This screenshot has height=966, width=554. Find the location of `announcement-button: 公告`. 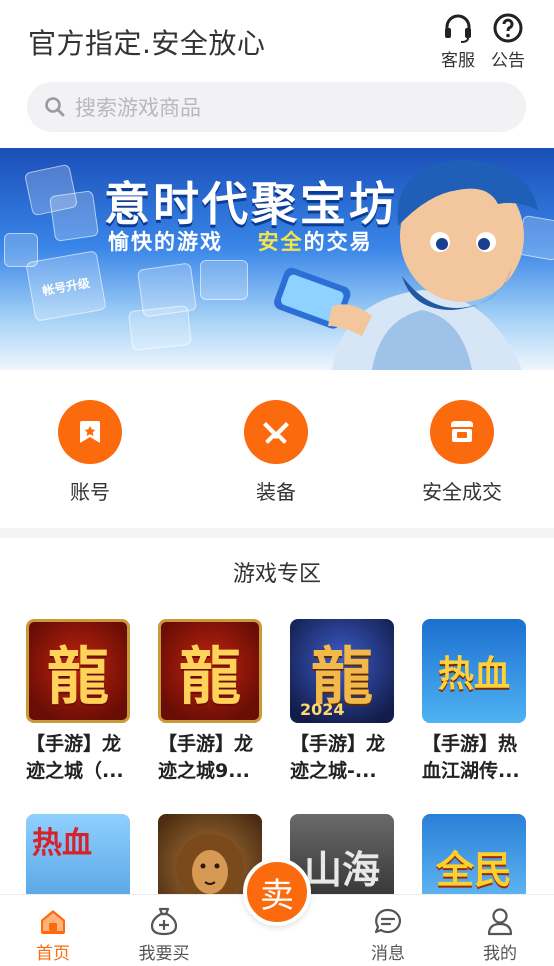

announcement-button: 公告 is located at coordinates (508, 40).